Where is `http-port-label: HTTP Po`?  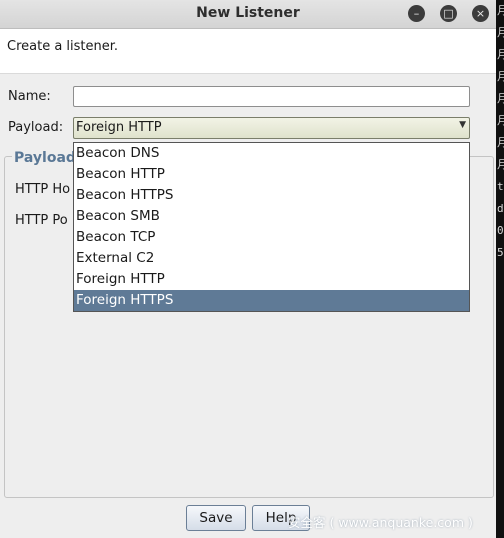 http-port-label: HTTP Po is located at coordinates (41, 220).